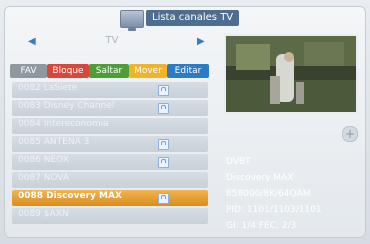 The height and width of the screenshot is (244, 370). What do you see at coordinates (193, 18) in the screenshot?
I see `window-title: Lista canales TV` at bounding box center [193, 18].